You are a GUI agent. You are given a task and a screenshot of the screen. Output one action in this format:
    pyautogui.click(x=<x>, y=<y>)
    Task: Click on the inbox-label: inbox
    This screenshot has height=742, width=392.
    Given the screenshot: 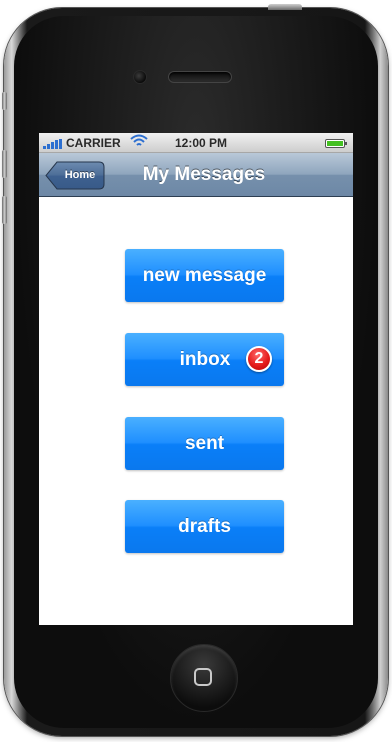 What is the action you would take?
    pyautogui.click(x=205, y=359)
    